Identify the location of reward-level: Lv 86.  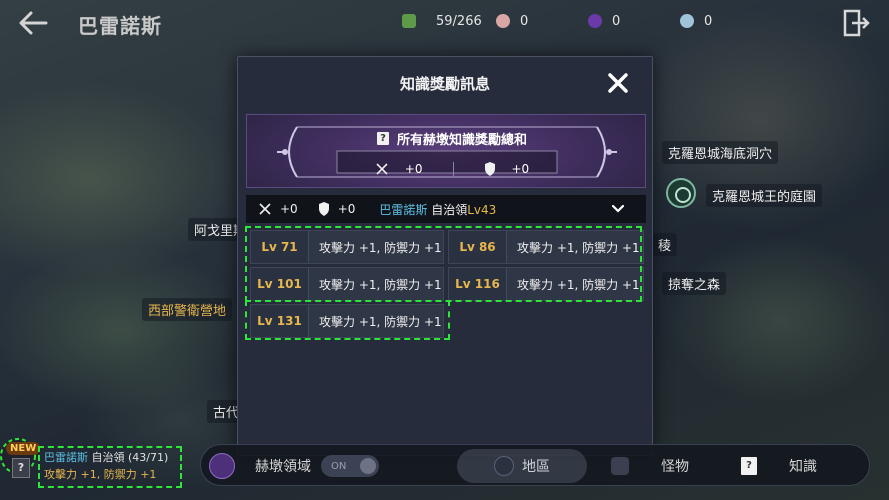
(478, 247).